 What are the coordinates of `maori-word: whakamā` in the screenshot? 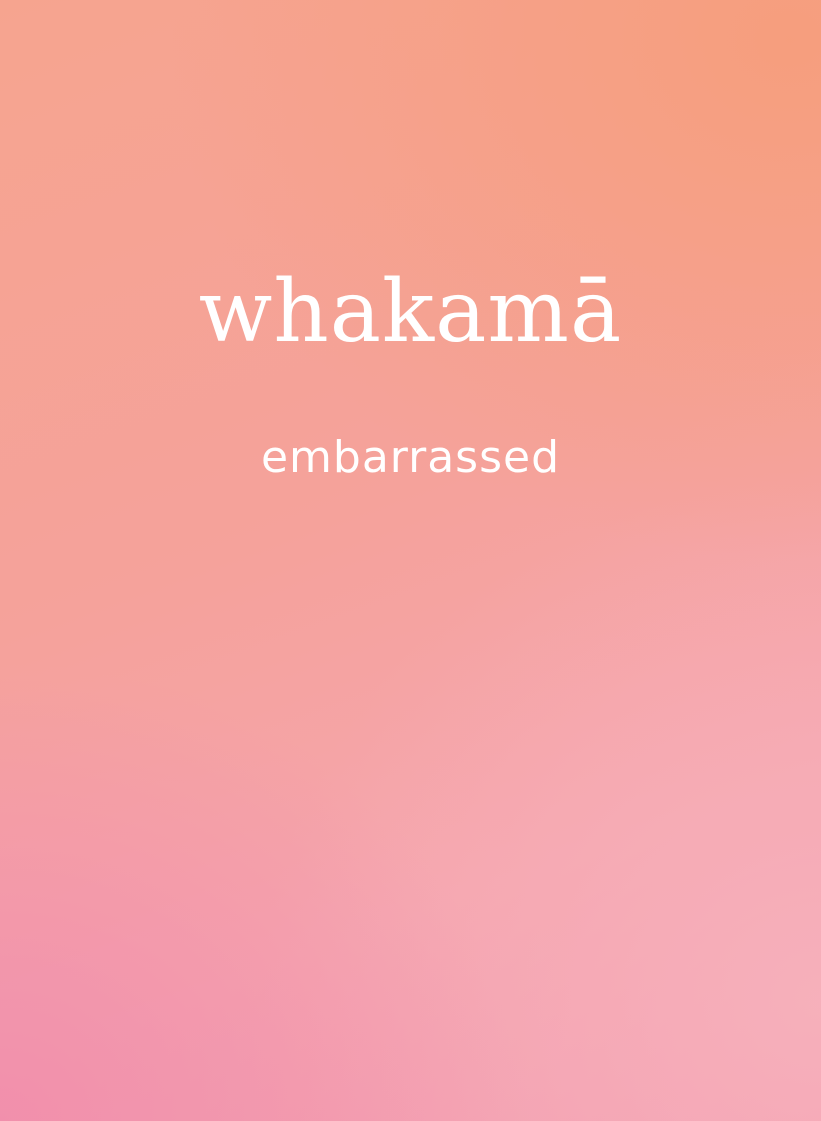 It's located at (410, 312).